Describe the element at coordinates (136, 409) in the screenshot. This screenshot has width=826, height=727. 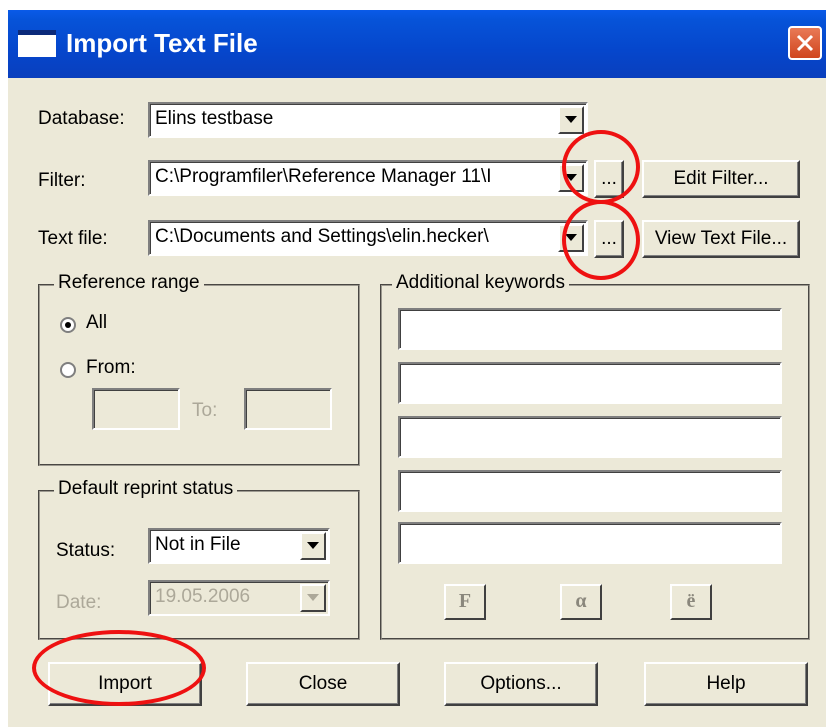
I see `range-from-input` at that location.